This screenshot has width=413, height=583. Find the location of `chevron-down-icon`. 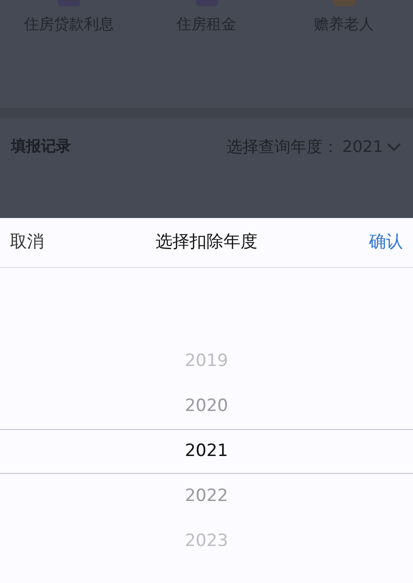

chevron-down-icon is located at coordinates (394, 147).